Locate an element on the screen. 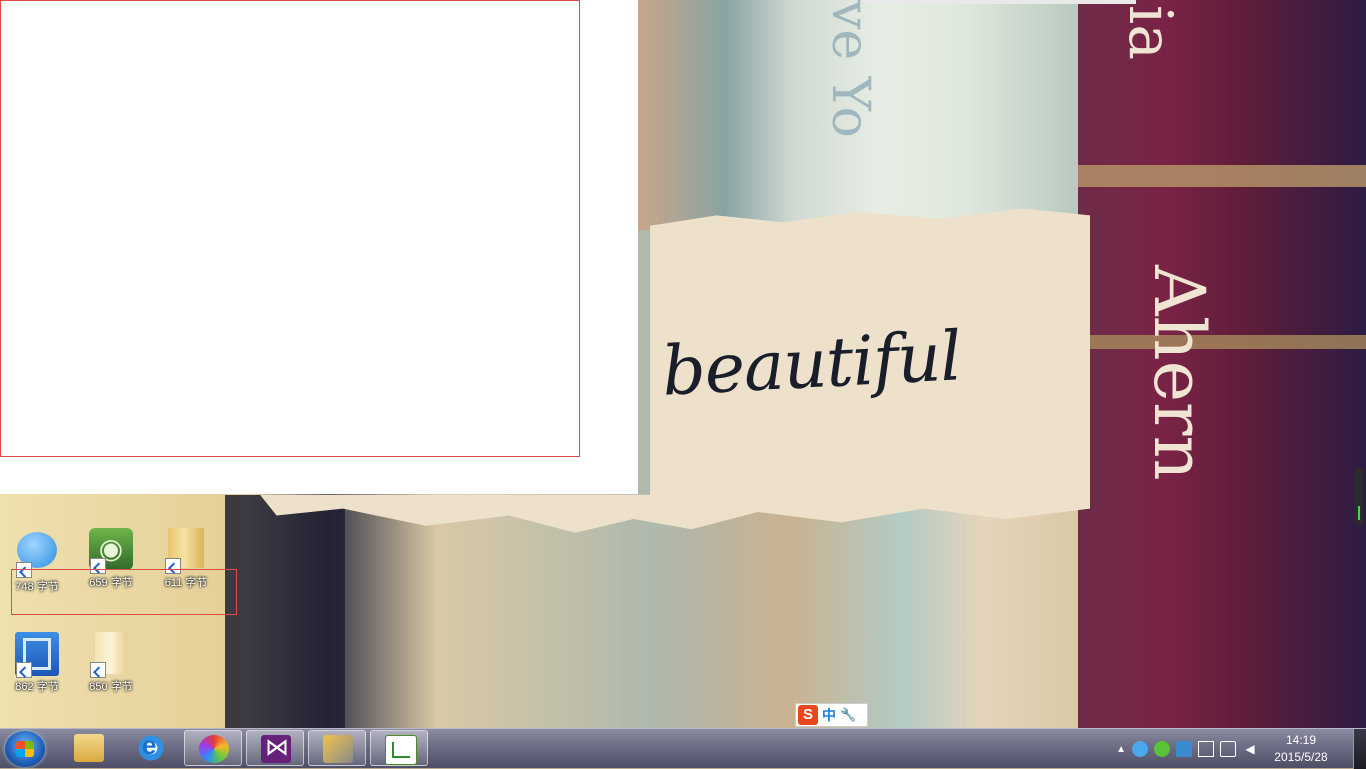 This screenshot has width=1366, height=769. taskbar-tools-app is located at coordinates (337, 748).